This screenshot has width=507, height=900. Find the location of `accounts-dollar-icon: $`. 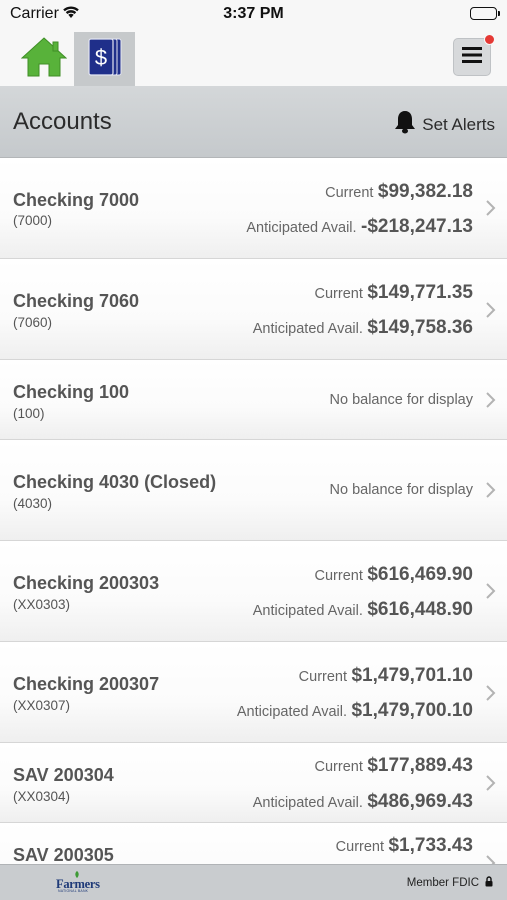

accounts-dollar-icon: $ is located at coordinates (105, 59).